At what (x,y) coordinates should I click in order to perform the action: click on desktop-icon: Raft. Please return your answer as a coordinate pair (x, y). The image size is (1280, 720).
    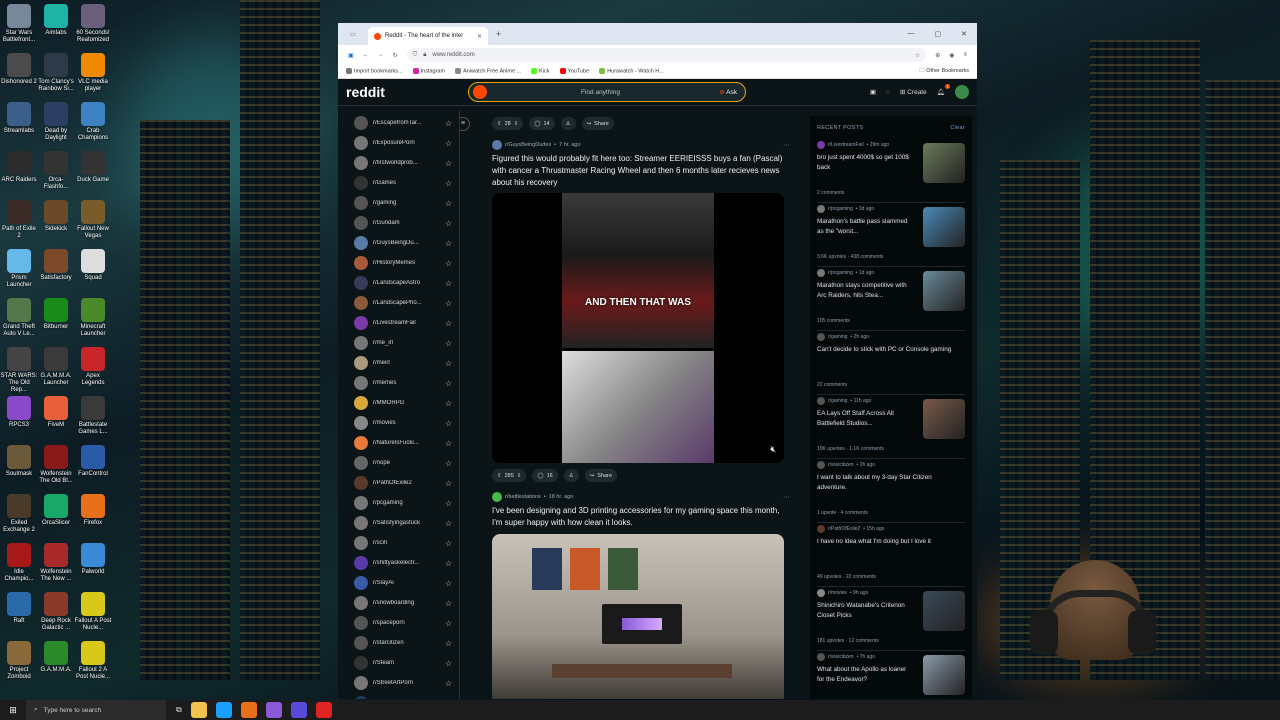
    Looking at the image, I should click on (19, 608).